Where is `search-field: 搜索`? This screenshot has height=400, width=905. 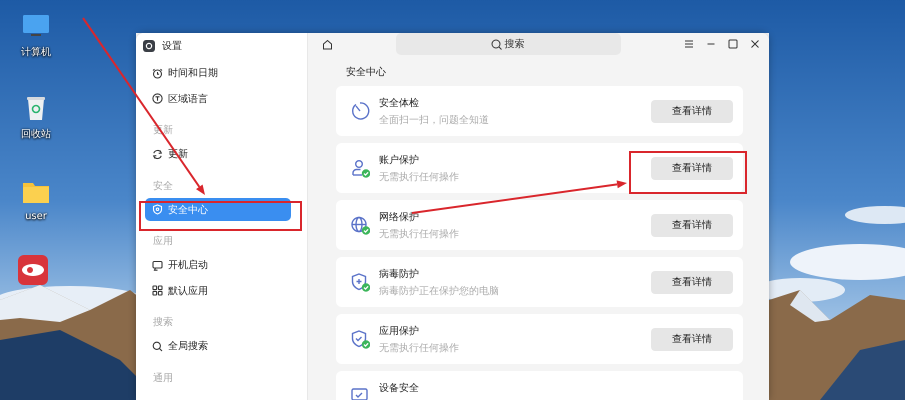
search-field: 搜索 is located at coordinates (508, 44).